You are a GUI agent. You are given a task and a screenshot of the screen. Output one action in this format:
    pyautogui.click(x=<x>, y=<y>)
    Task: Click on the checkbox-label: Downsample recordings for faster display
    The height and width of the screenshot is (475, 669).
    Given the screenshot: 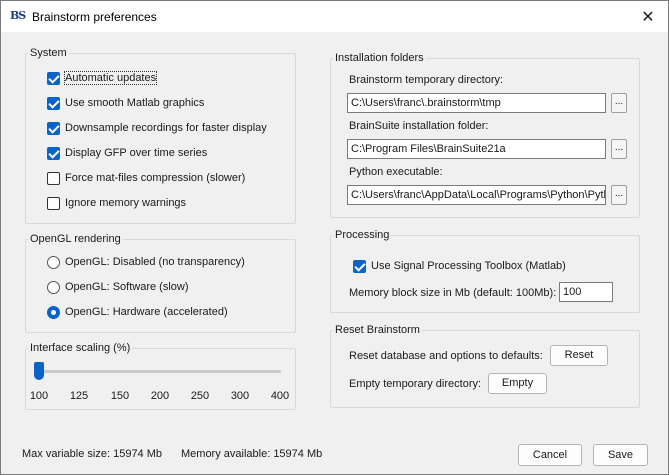 What is the action you would take?
    pyautogui.click(x=166, y=128)
    